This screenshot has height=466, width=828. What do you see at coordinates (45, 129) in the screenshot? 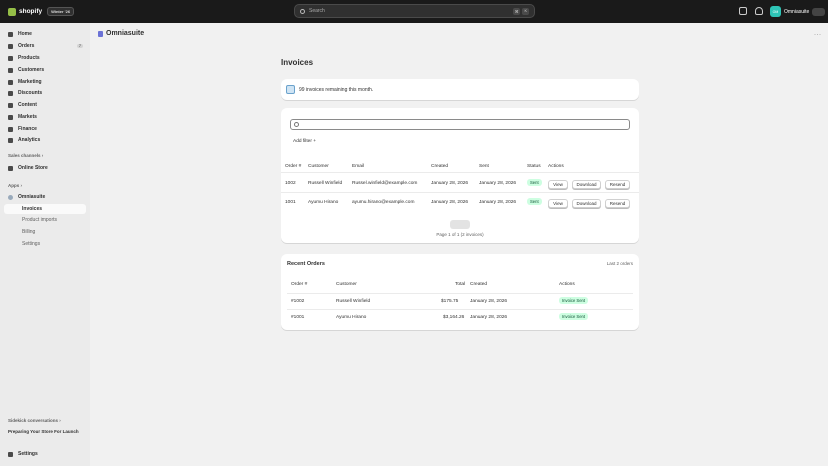
I see `sidebar-item-finance: Finance` at bounding box center [45, 129].